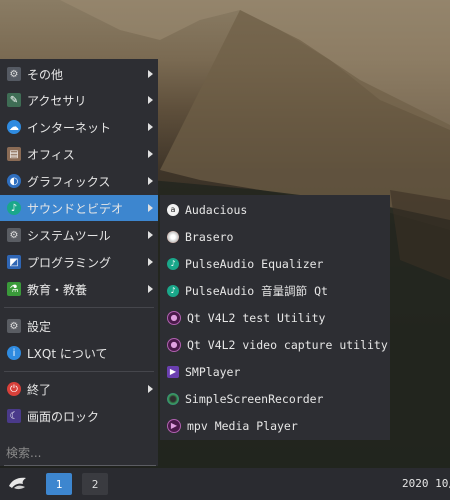  I want to click on menu-item-label: 設定, so click(39, 326).